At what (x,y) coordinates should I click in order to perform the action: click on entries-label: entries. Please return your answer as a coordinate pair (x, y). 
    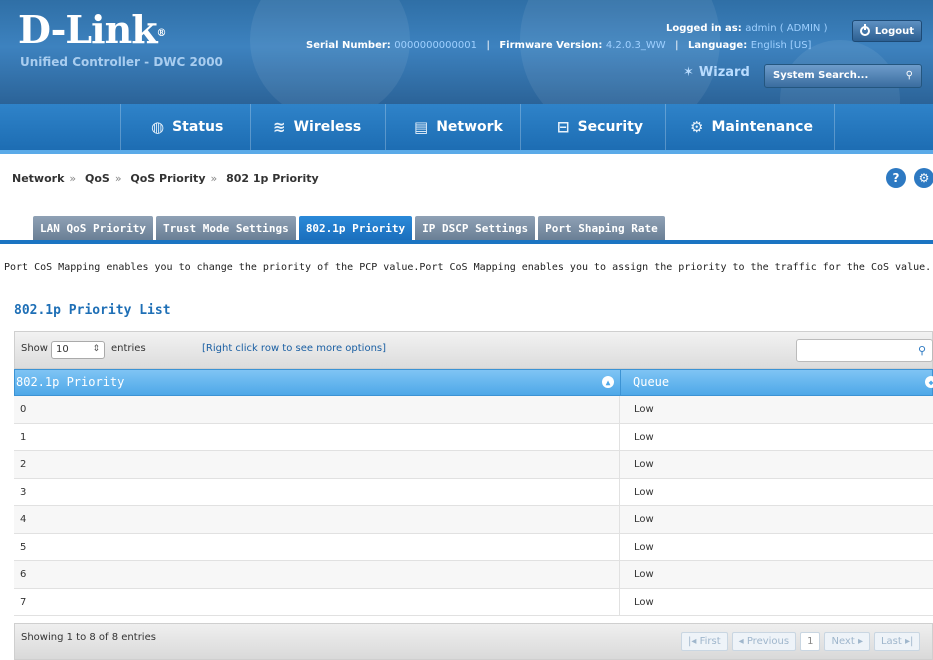
    Looking at the image, I should click on (128, 348).